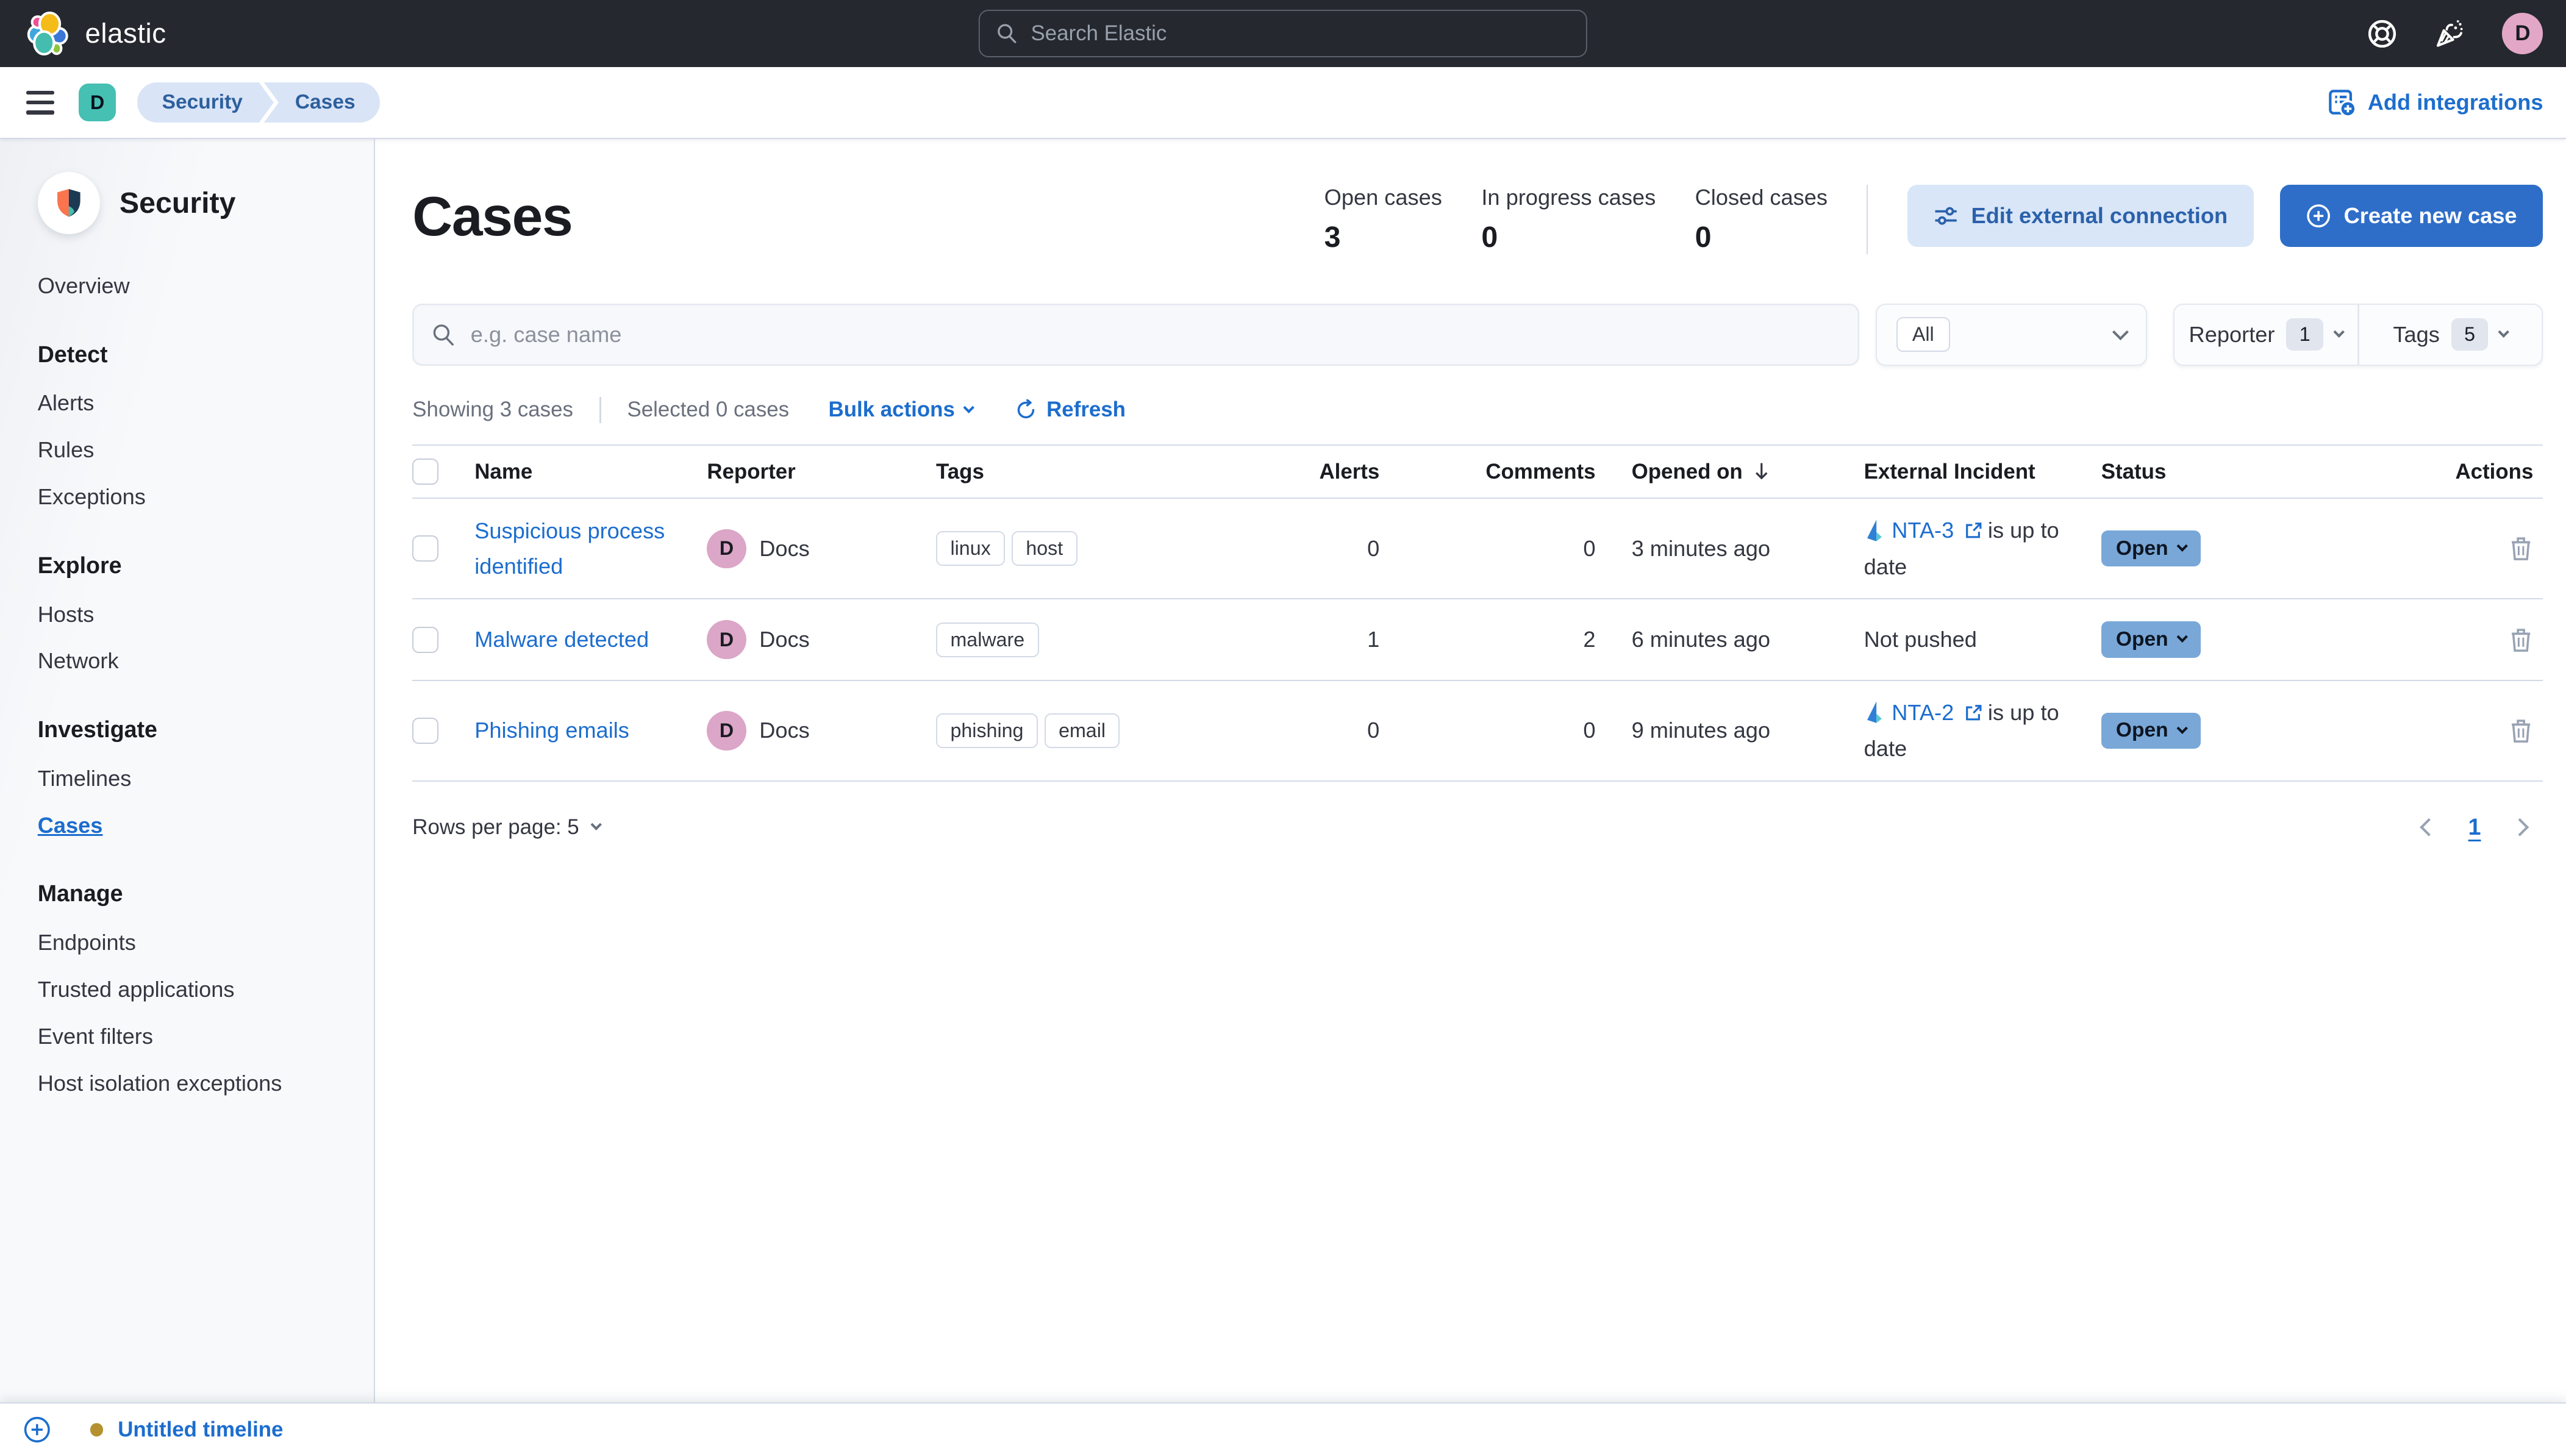 Image resolution: width=2566 pixels, height=1456 pixels. Describe the element at coordinates (1155, 334) in the screenshot. I see `case-search-input` at that location.